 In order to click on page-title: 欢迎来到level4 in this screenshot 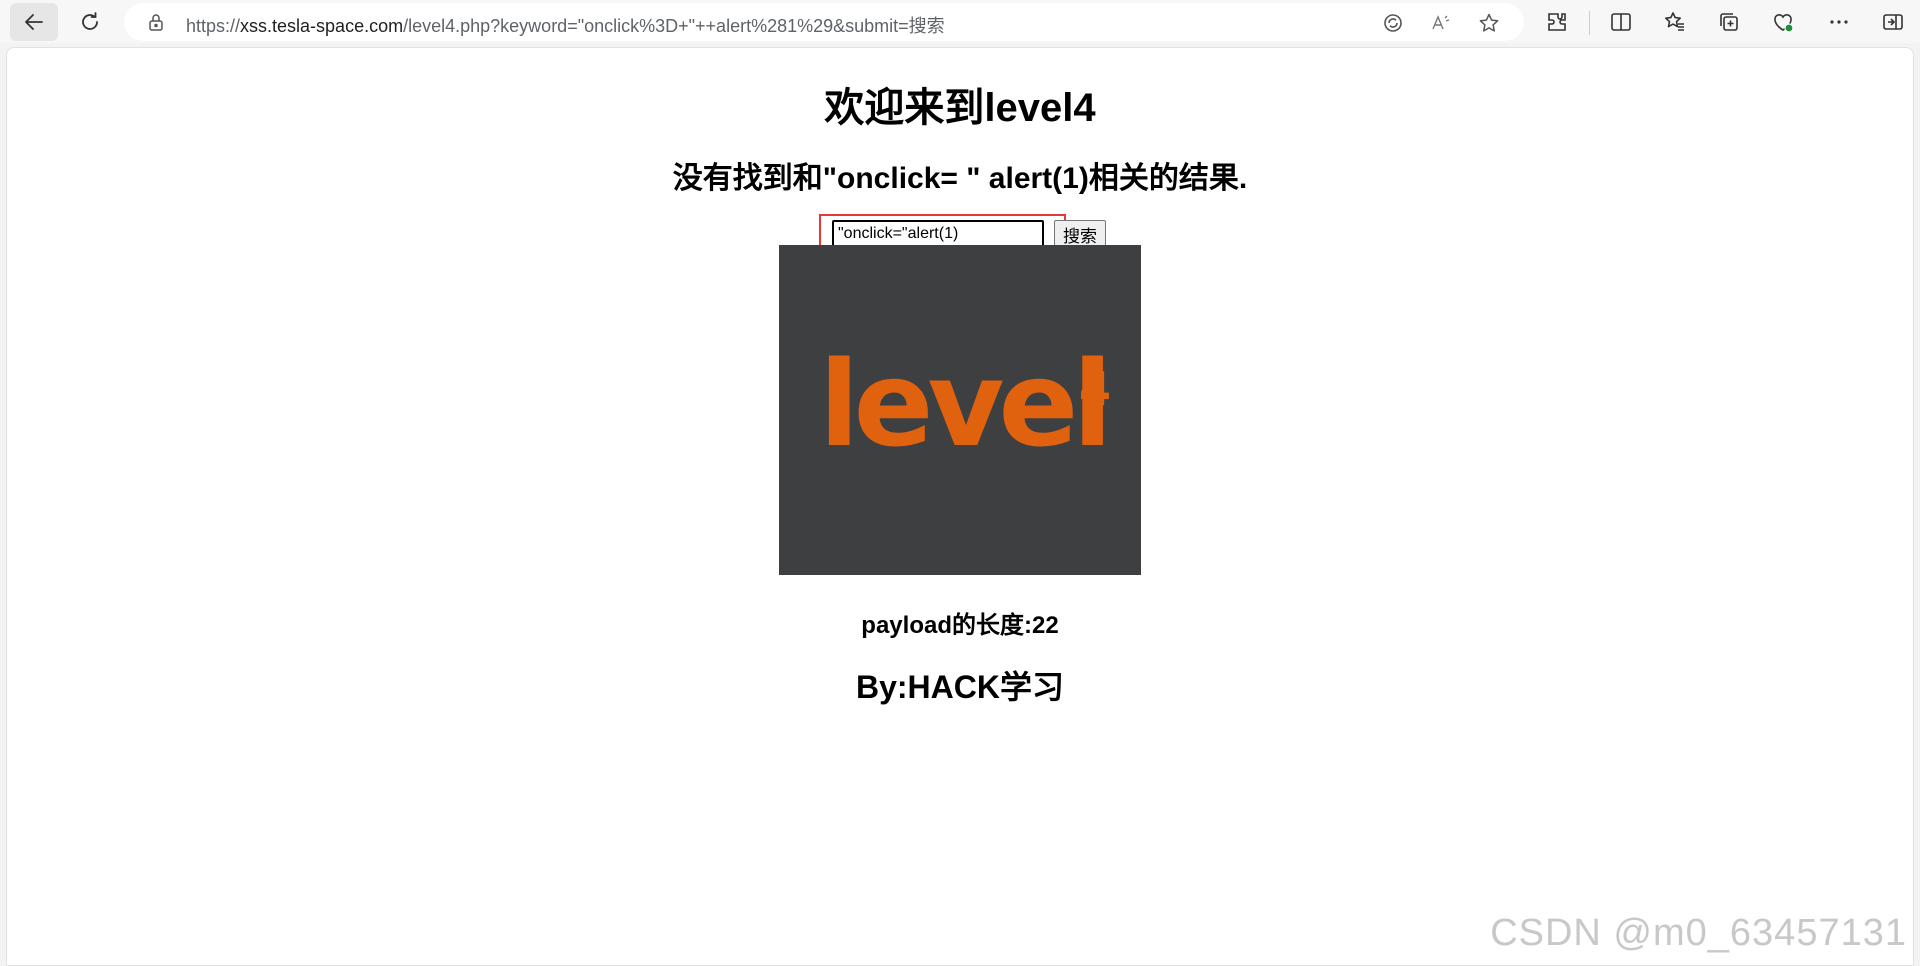, I will do `click(960, 108)`.